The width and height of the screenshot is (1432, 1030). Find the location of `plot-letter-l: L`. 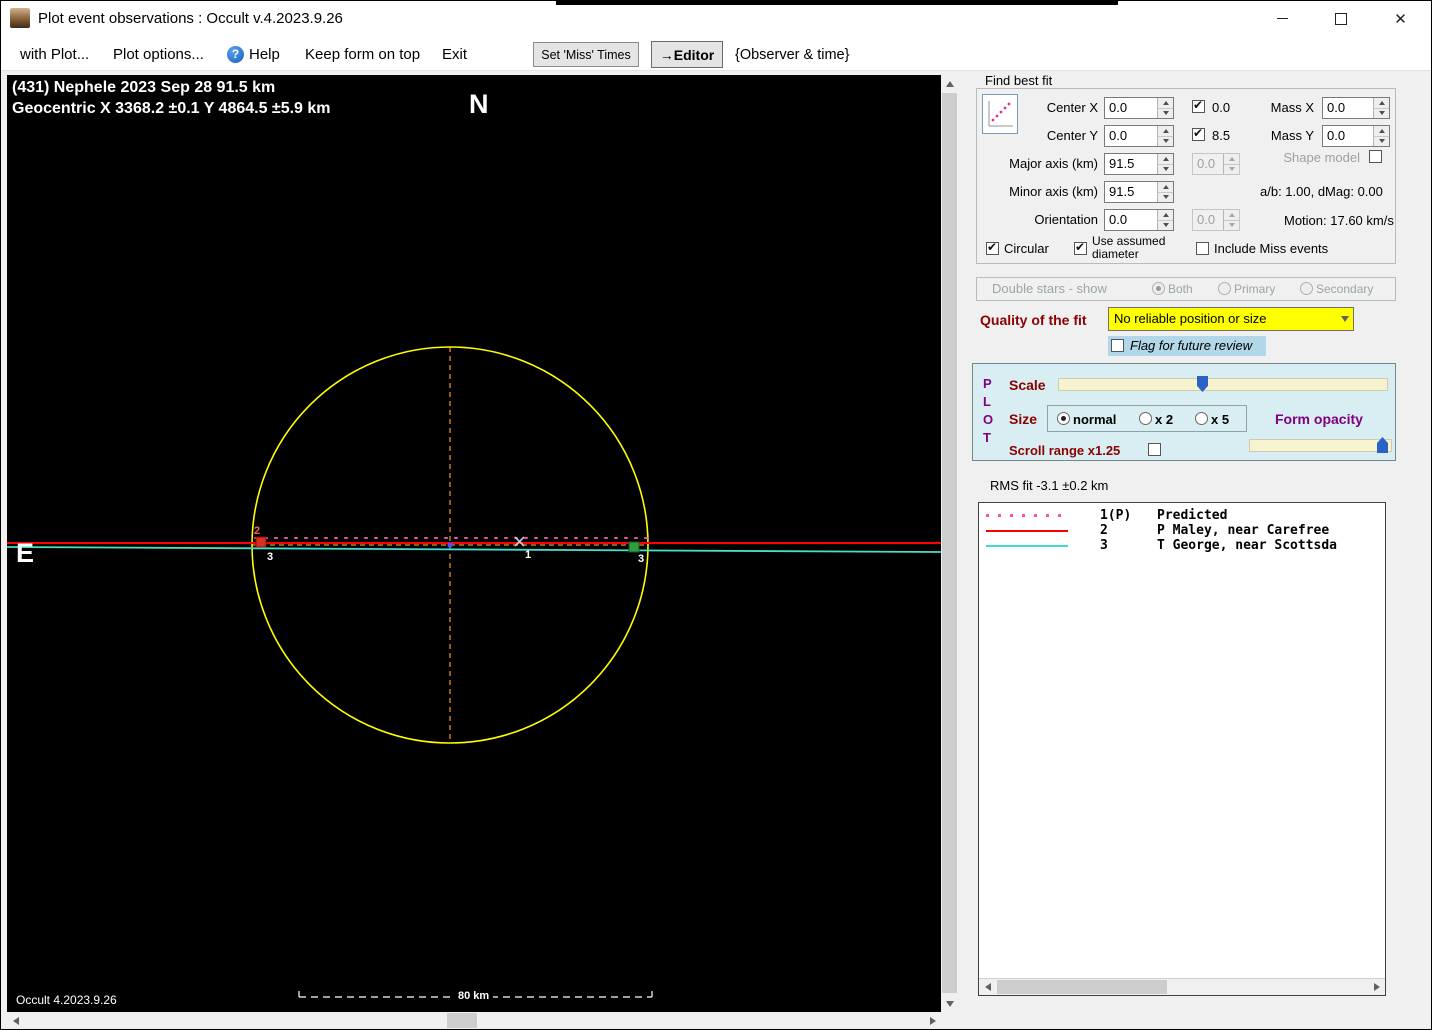

plot-letter-l: L is located at coordinates (987, 401).